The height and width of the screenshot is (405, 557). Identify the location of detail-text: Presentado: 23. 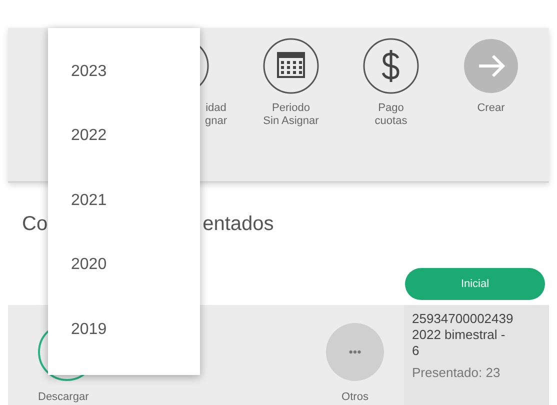
(457, 373).